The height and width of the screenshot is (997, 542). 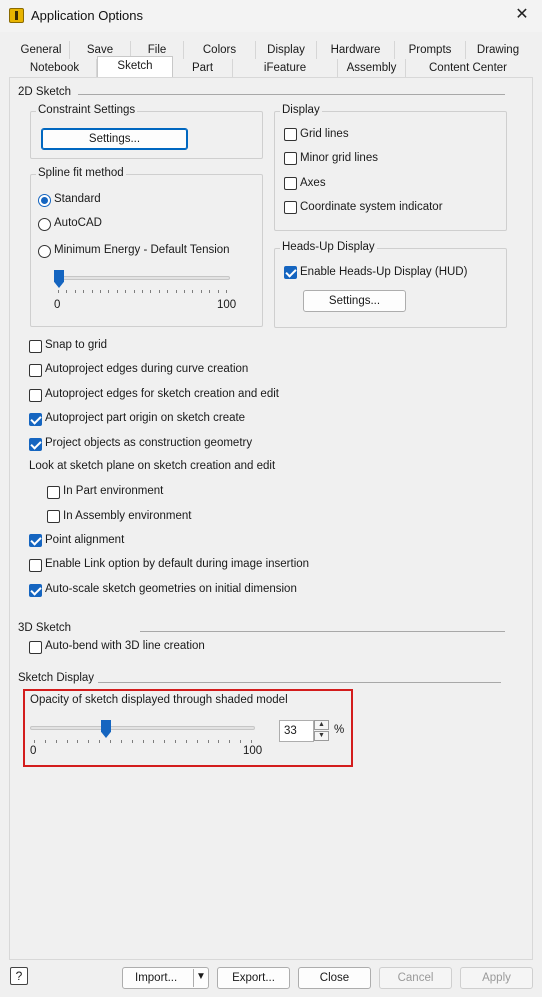 What do you see at coordinates (41, 50) in the screenshot?
I see `tab-general: General` at bounding box center [41, 50].